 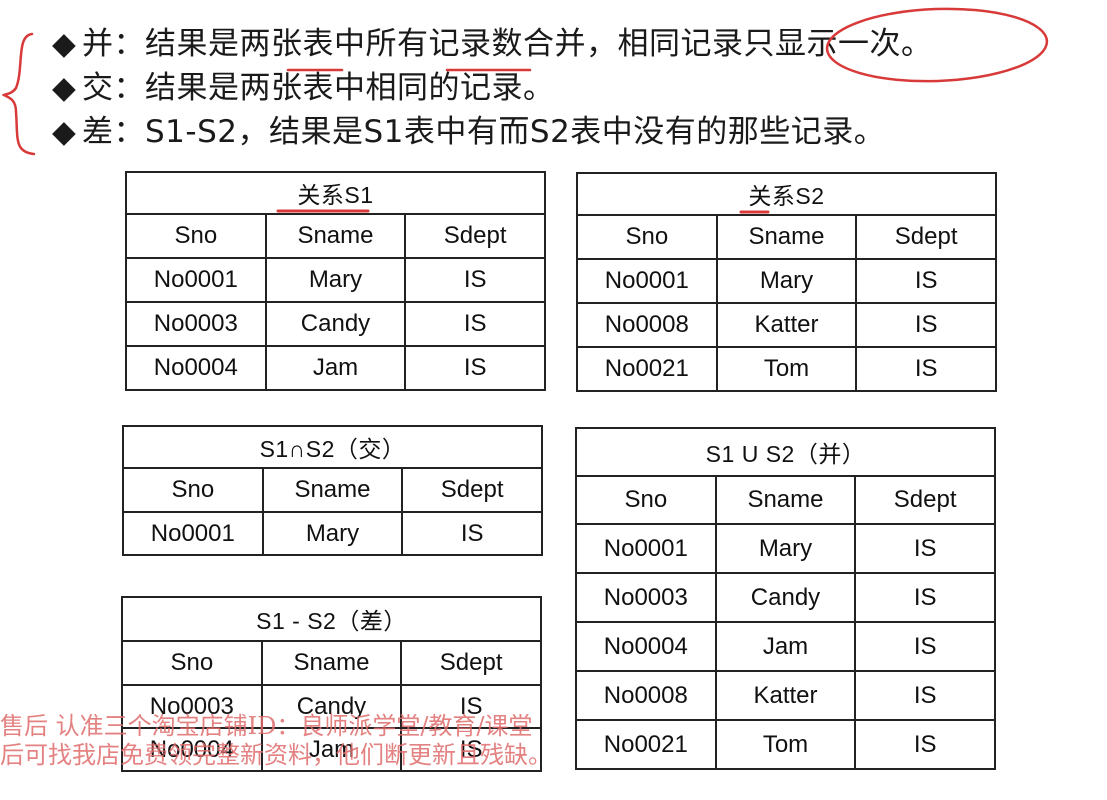 I want to click on table-title: S1 - S2（差）, so click(x=331, y=619).